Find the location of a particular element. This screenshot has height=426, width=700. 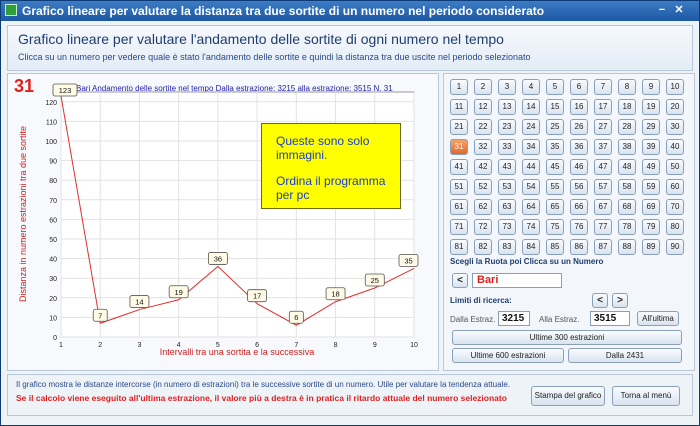

wheel-field: Bari is located at coordinates (517, 280).